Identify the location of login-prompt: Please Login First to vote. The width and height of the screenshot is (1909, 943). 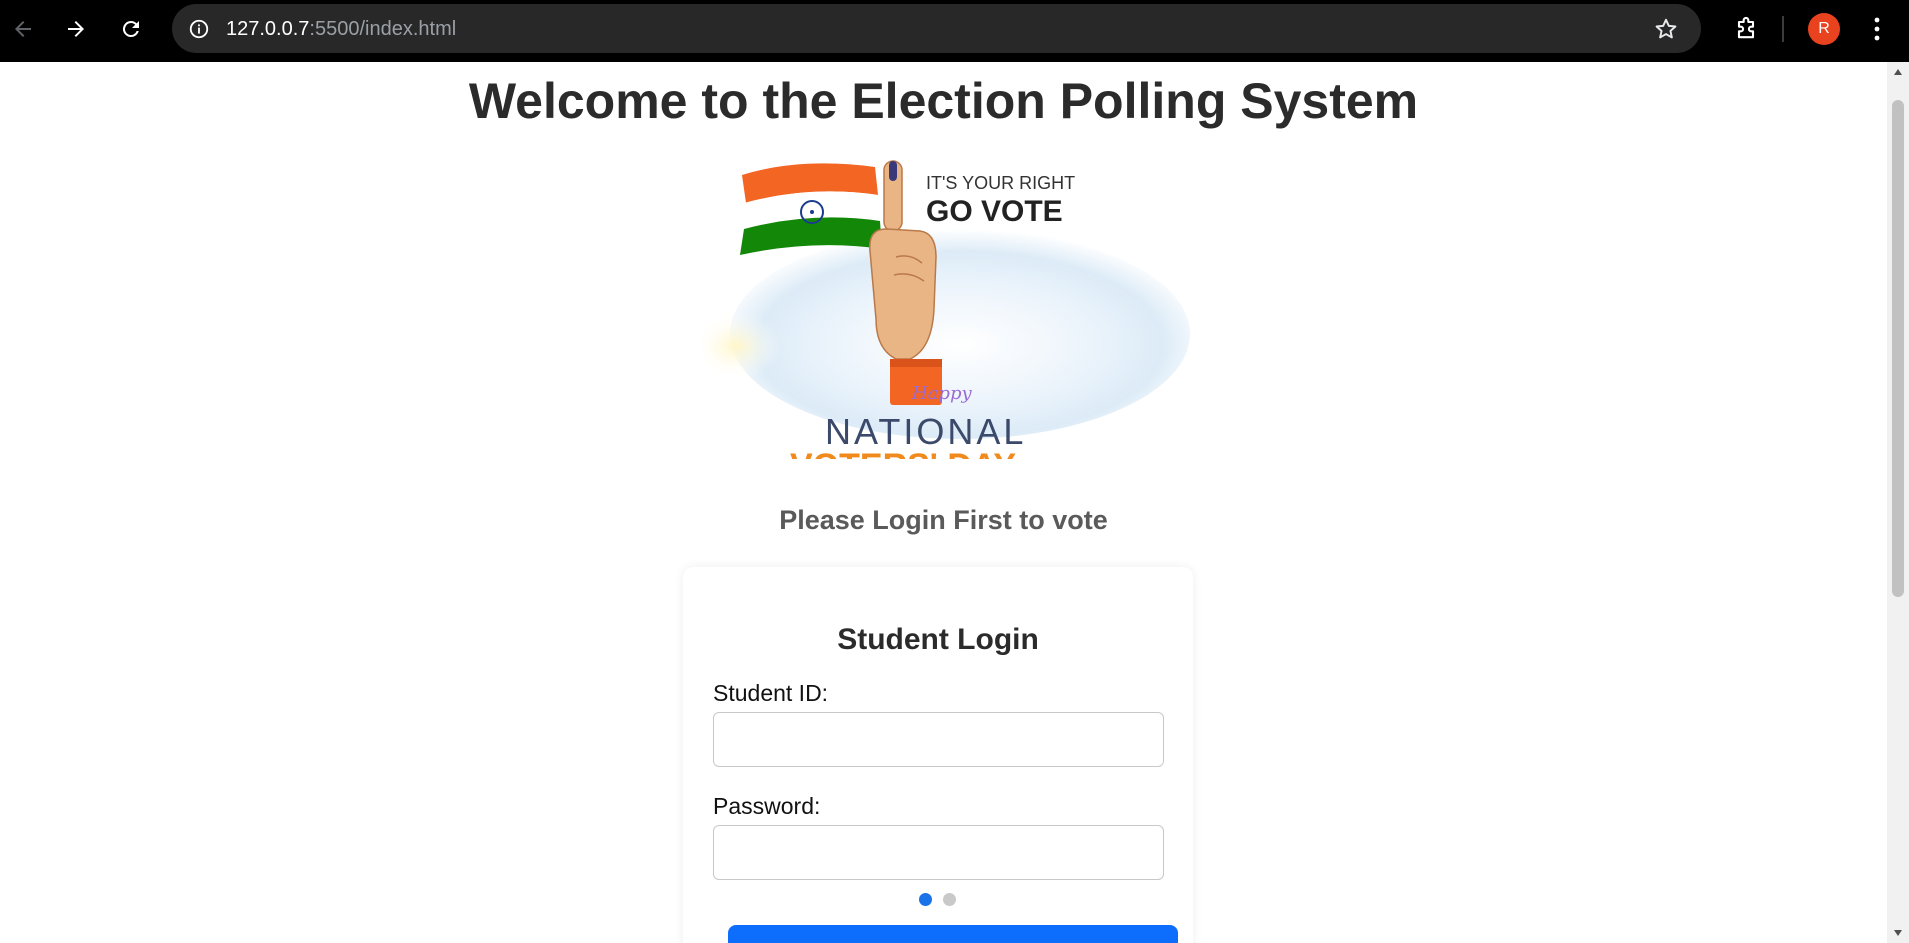
(943, 520).